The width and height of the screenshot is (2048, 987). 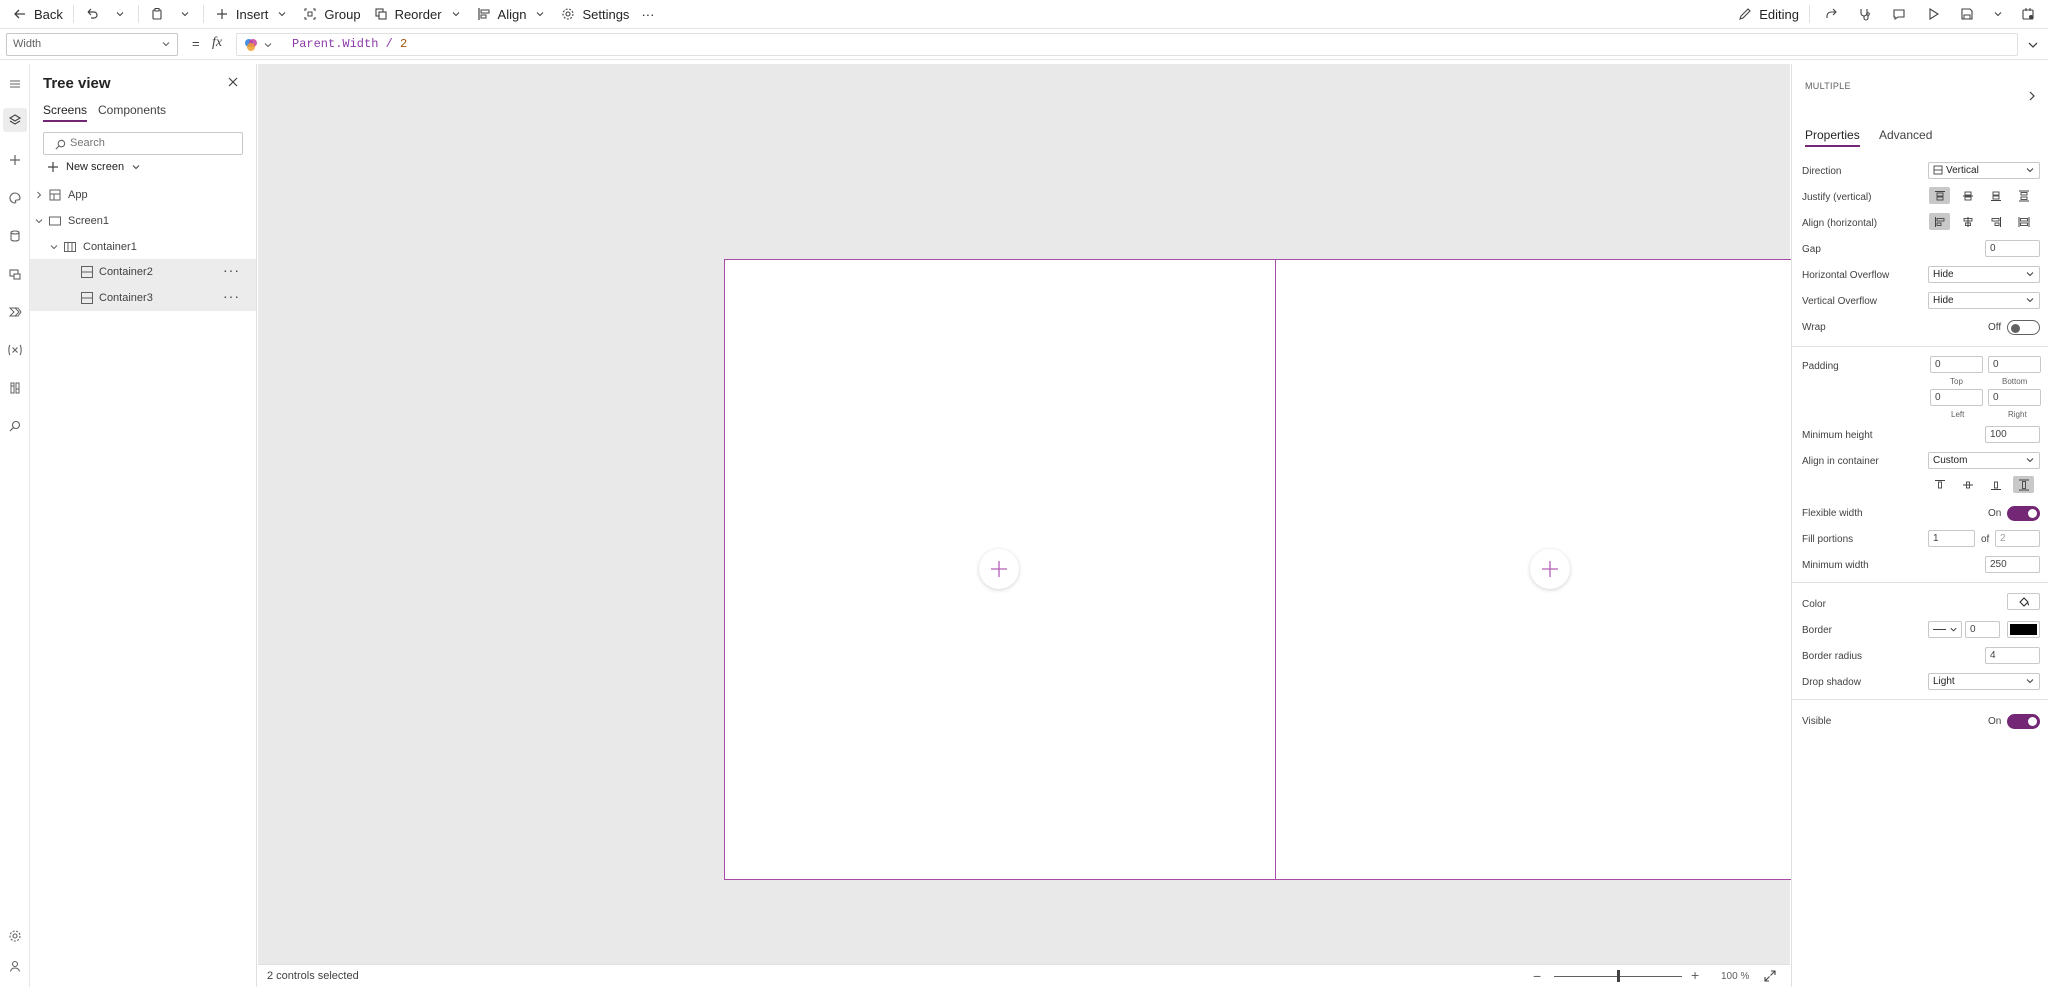 I want to click on horizontal-overflow-dropdown: Hide, so click(x=1984, y=274).